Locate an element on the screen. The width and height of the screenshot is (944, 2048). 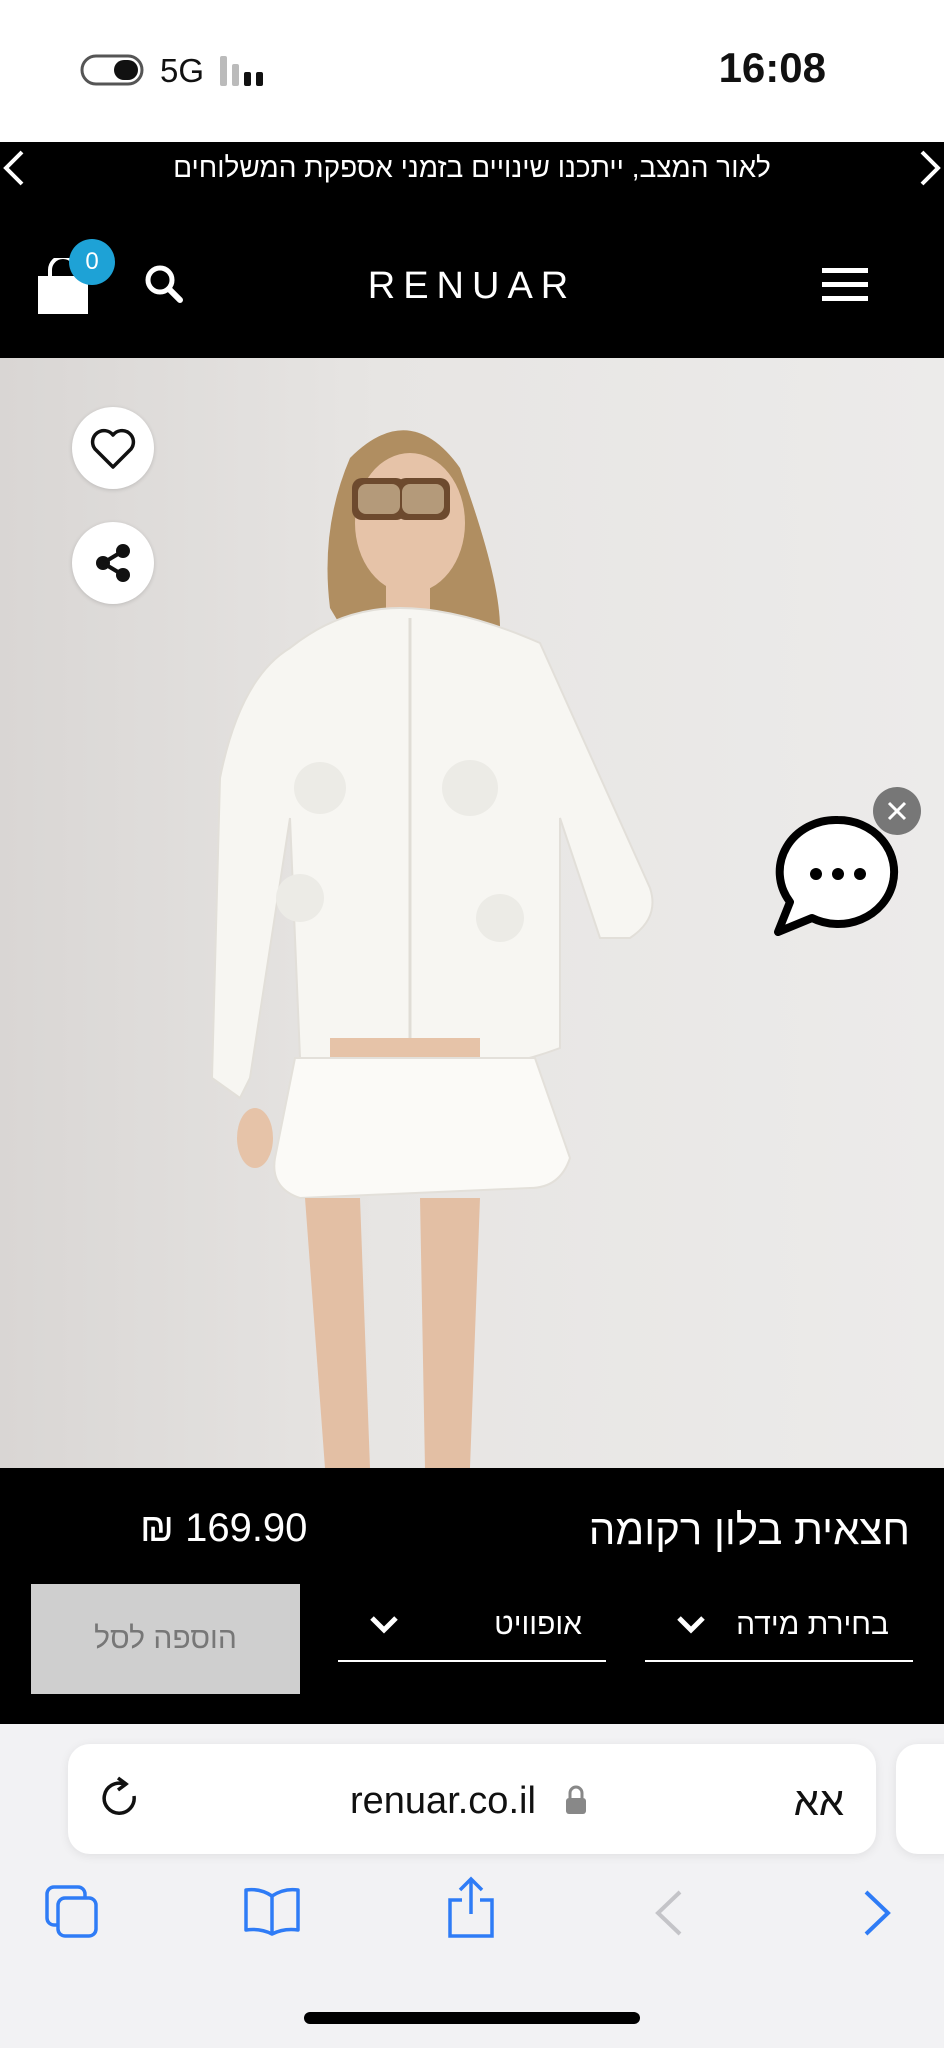
product-title: חצאית בלון רקומה is located at coordinates (749, 1529).